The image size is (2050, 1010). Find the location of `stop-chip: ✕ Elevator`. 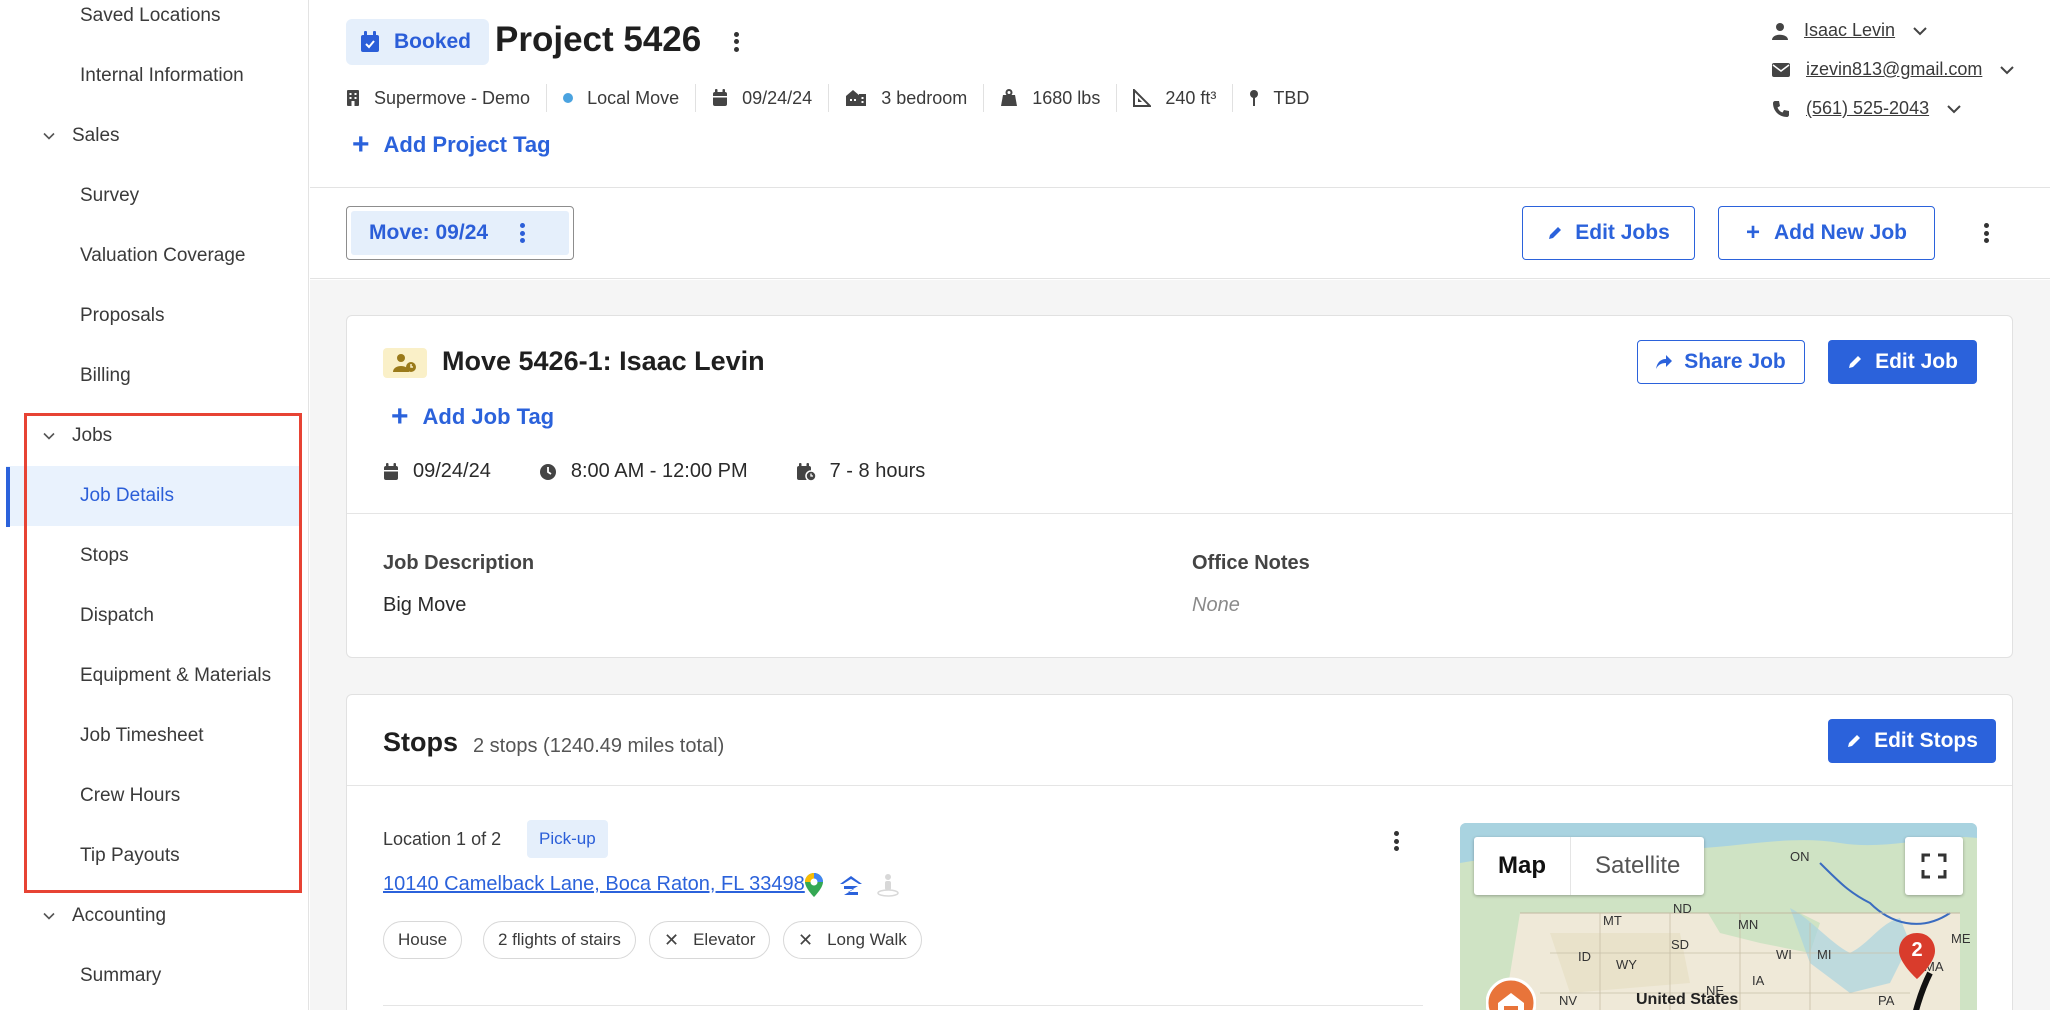

stop-chip: ✕ Elevator is located at coordinates (710, 940).